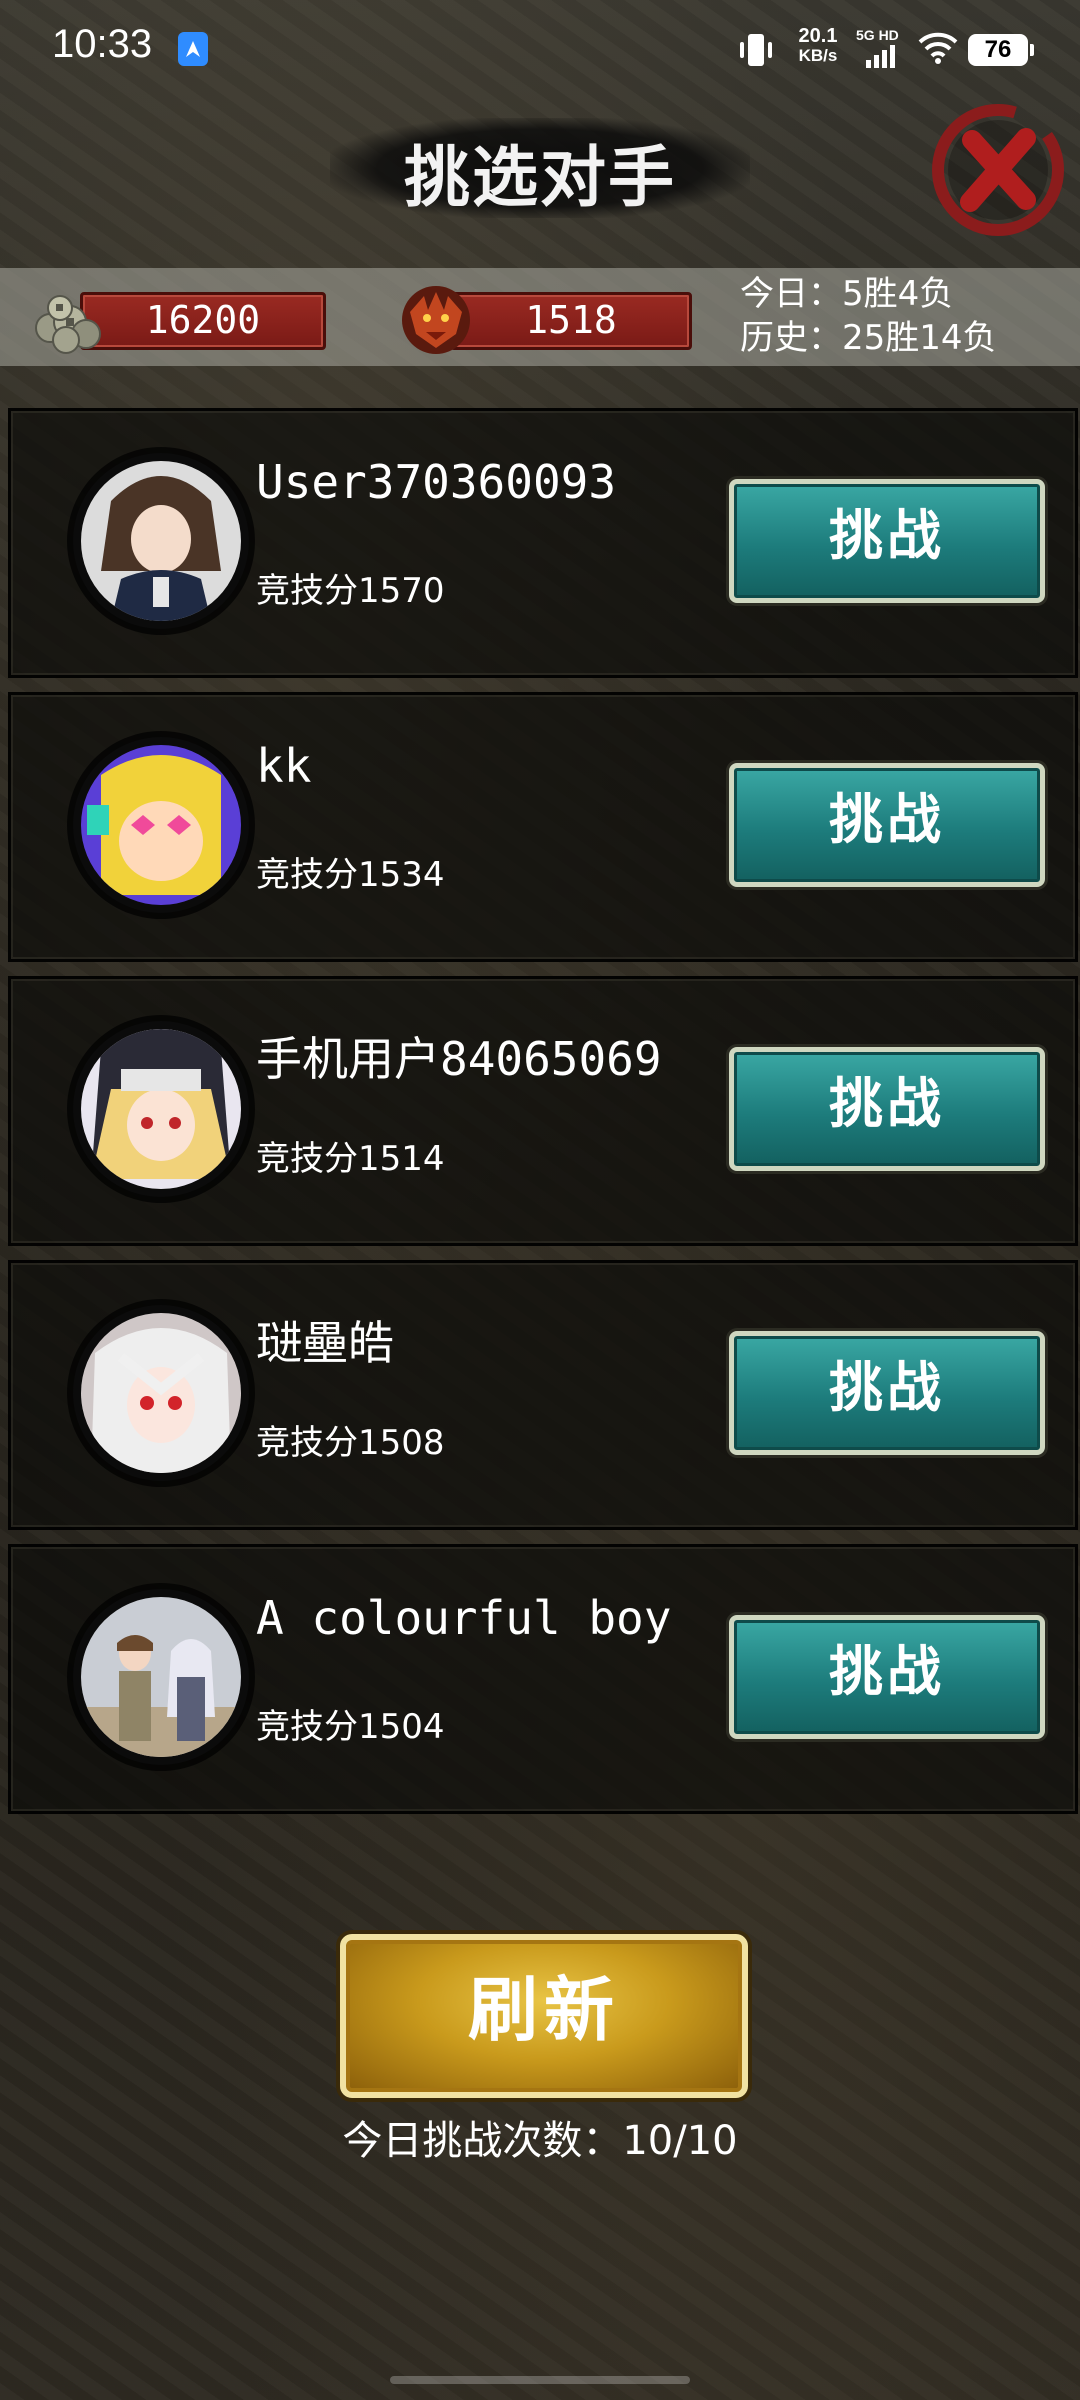 The height and width of the screenshot is (2400, 1080). Describe the element at coordinates (436, 320) in the screenshot. I see `dragon-emblem-icon` at that location.